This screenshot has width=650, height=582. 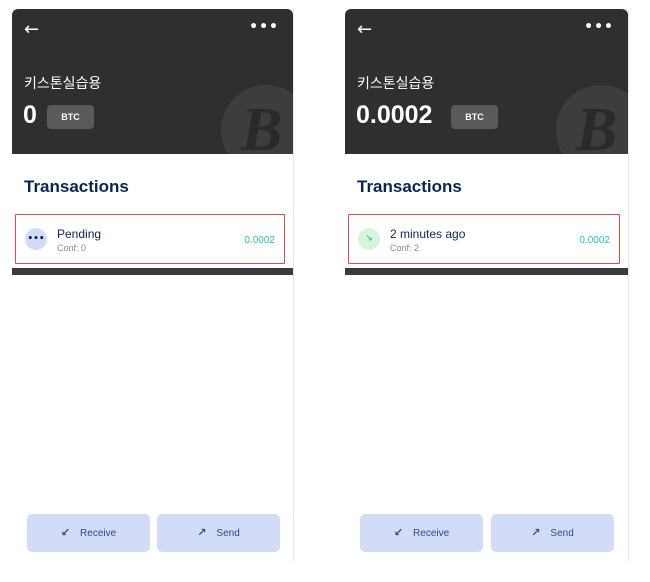 I want to click on wallet-header: ← ••• 키스톤실습용 0.0002 BTC B, so click(x=486, y=81).